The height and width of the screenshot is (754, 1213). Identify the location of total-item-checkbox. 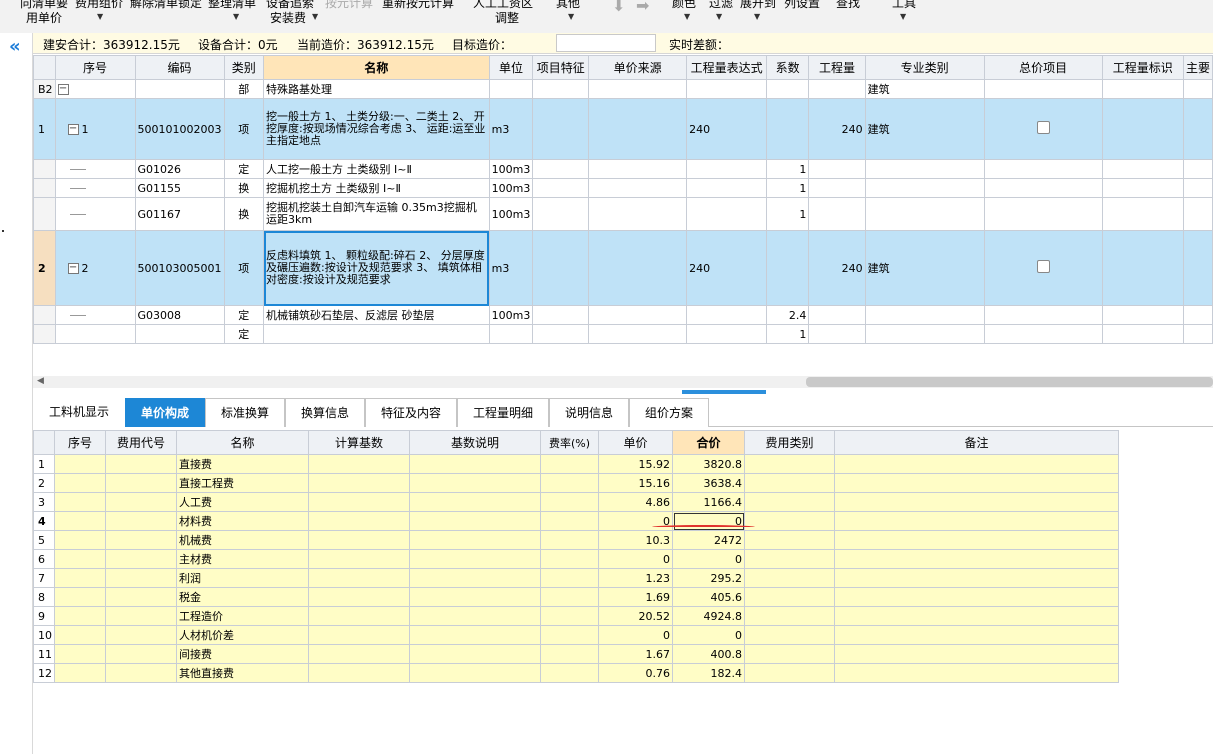
(1043, 266).